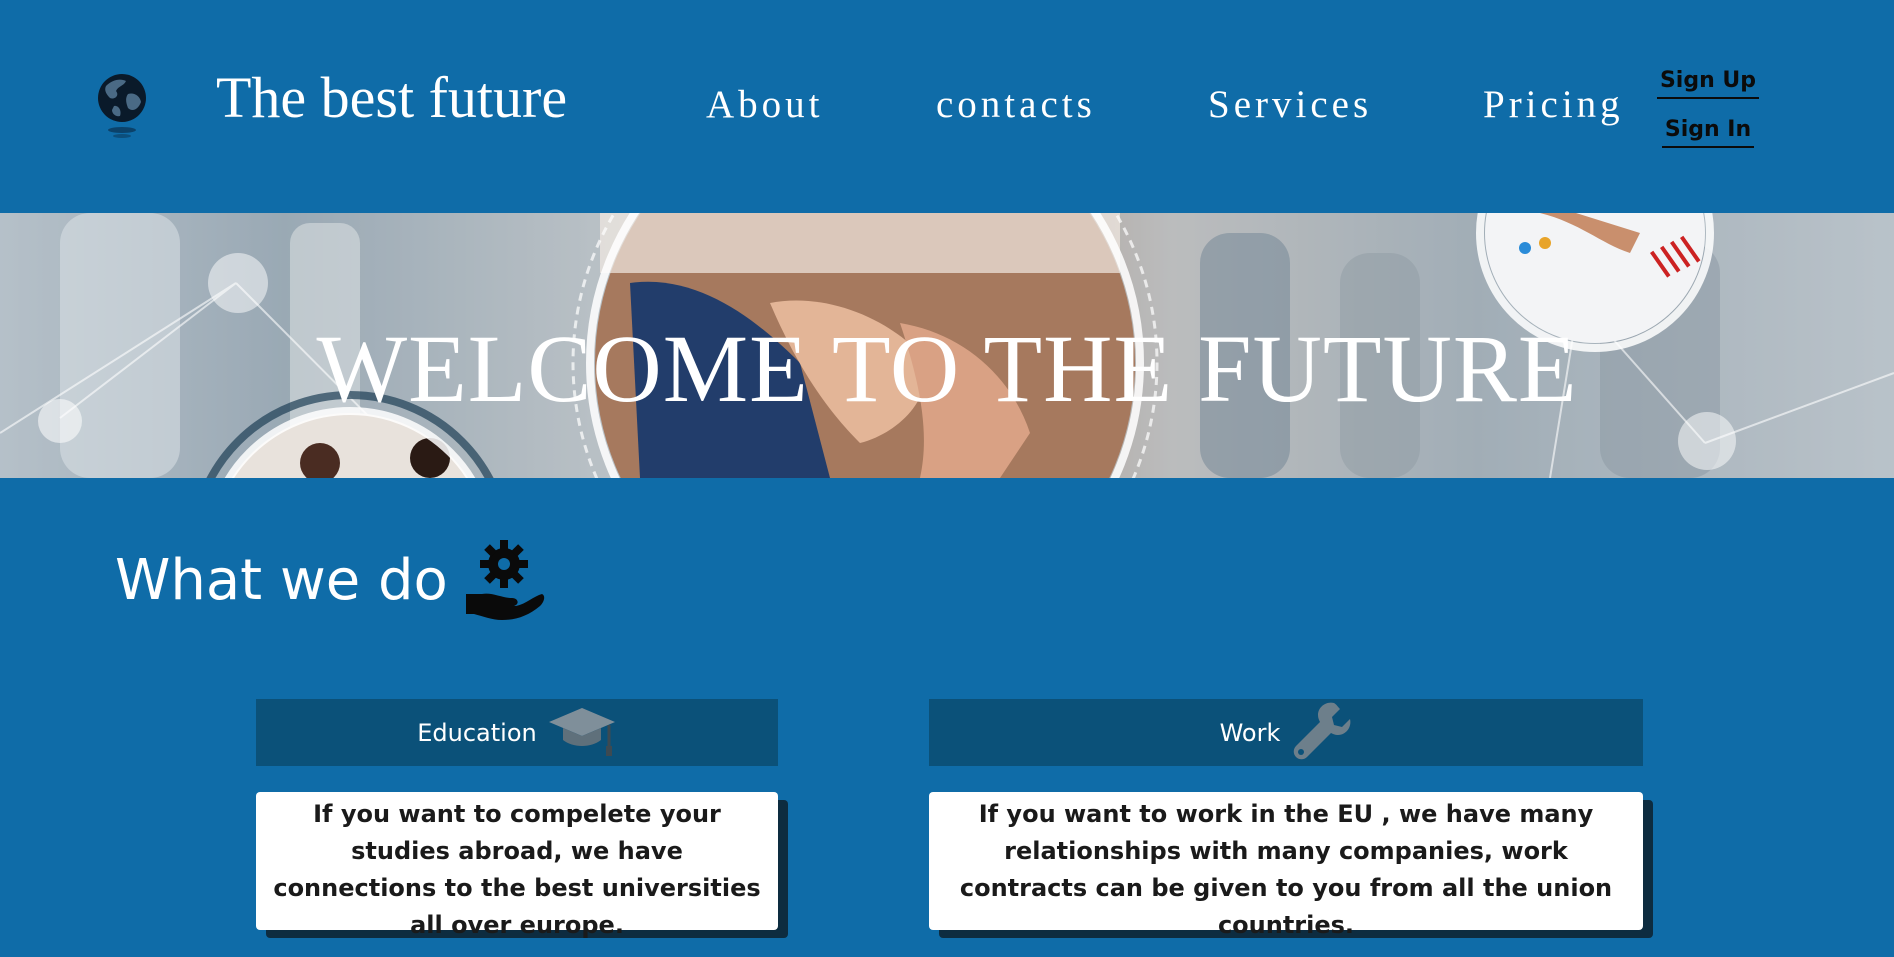  I want to click on education-card-header: Education, so click(517, 732).